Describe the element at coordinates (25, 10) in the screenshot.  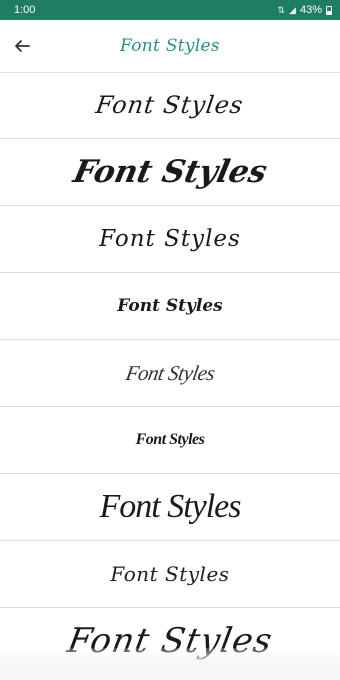
I see `status-time: 1:00` at that location.